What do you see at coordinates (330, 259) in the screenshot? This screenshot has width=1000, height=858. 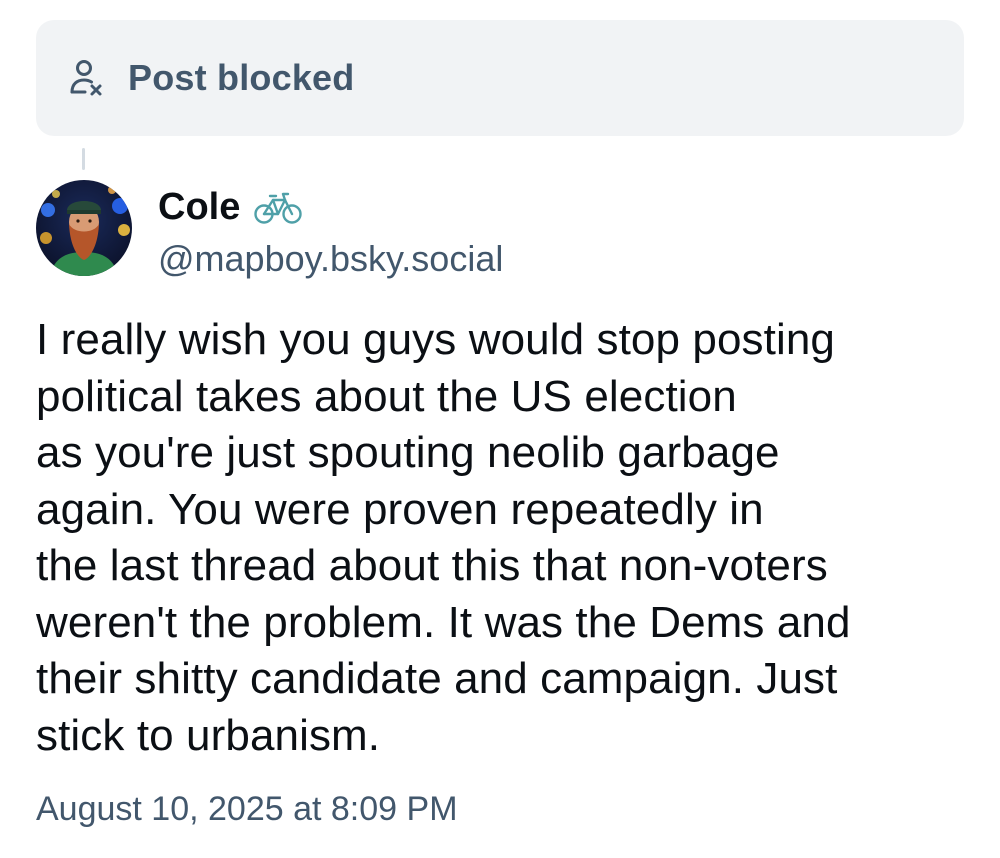 I see `author-handle: @mapboy.bsky.social` at bounding box center [330, 259].